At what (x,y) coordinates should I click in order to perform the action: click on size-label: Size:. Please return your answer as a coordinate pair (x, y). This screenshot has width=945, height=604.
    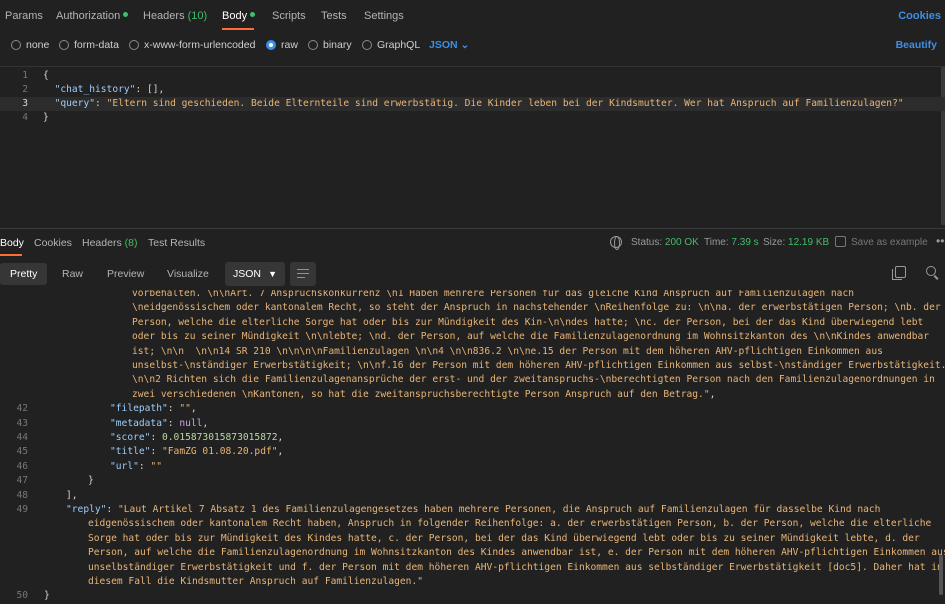
    Looking at the image, I should click on (774, 242).